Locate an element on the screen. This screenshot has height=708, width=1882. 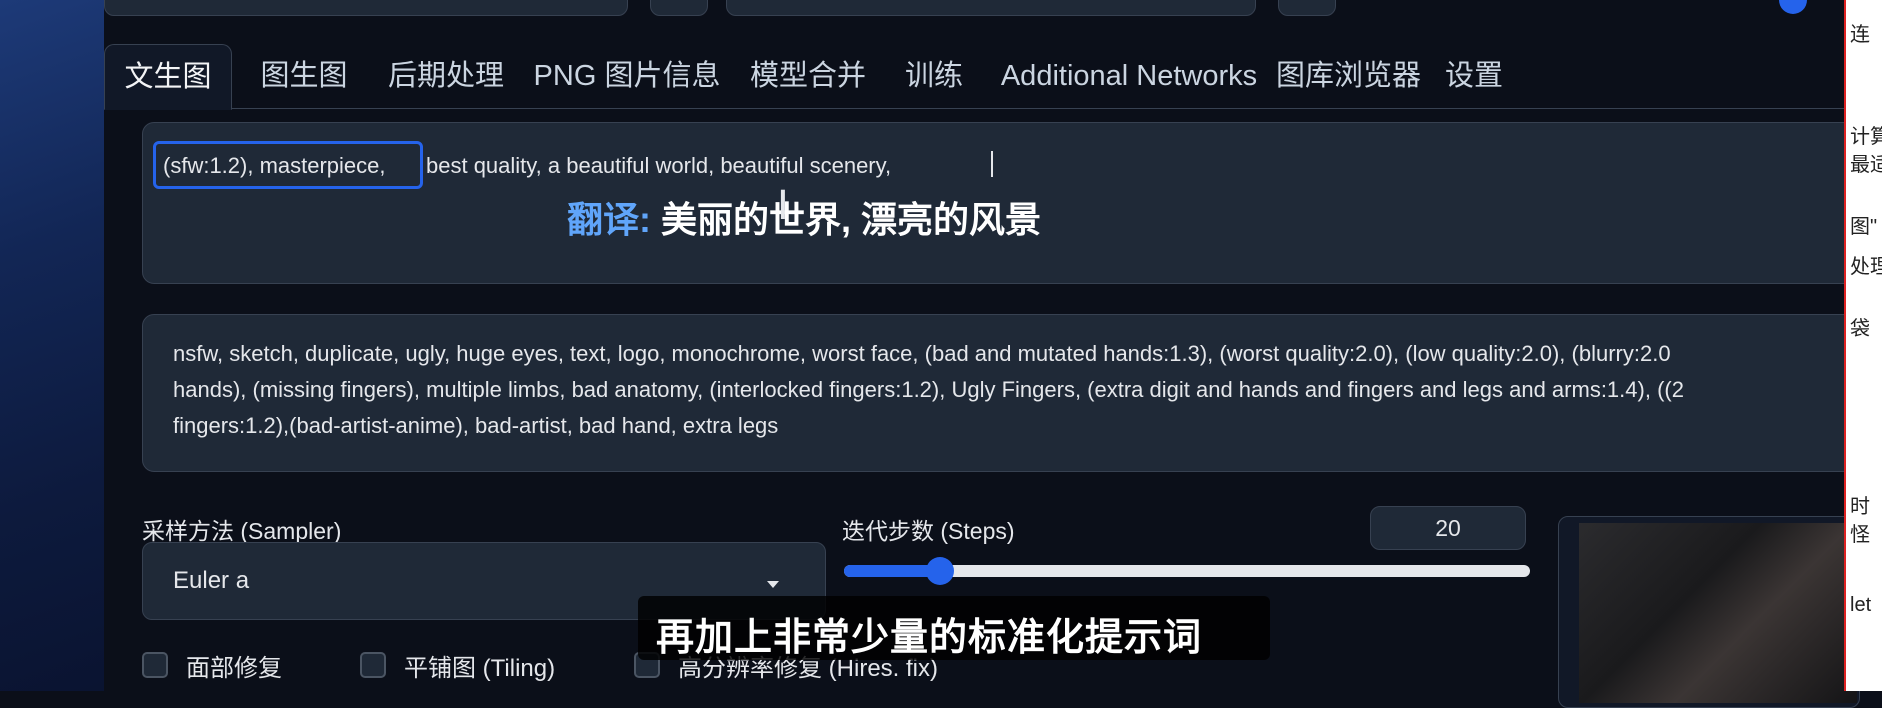
sliver-text: 处理 is located at coordinates (1866, 267).